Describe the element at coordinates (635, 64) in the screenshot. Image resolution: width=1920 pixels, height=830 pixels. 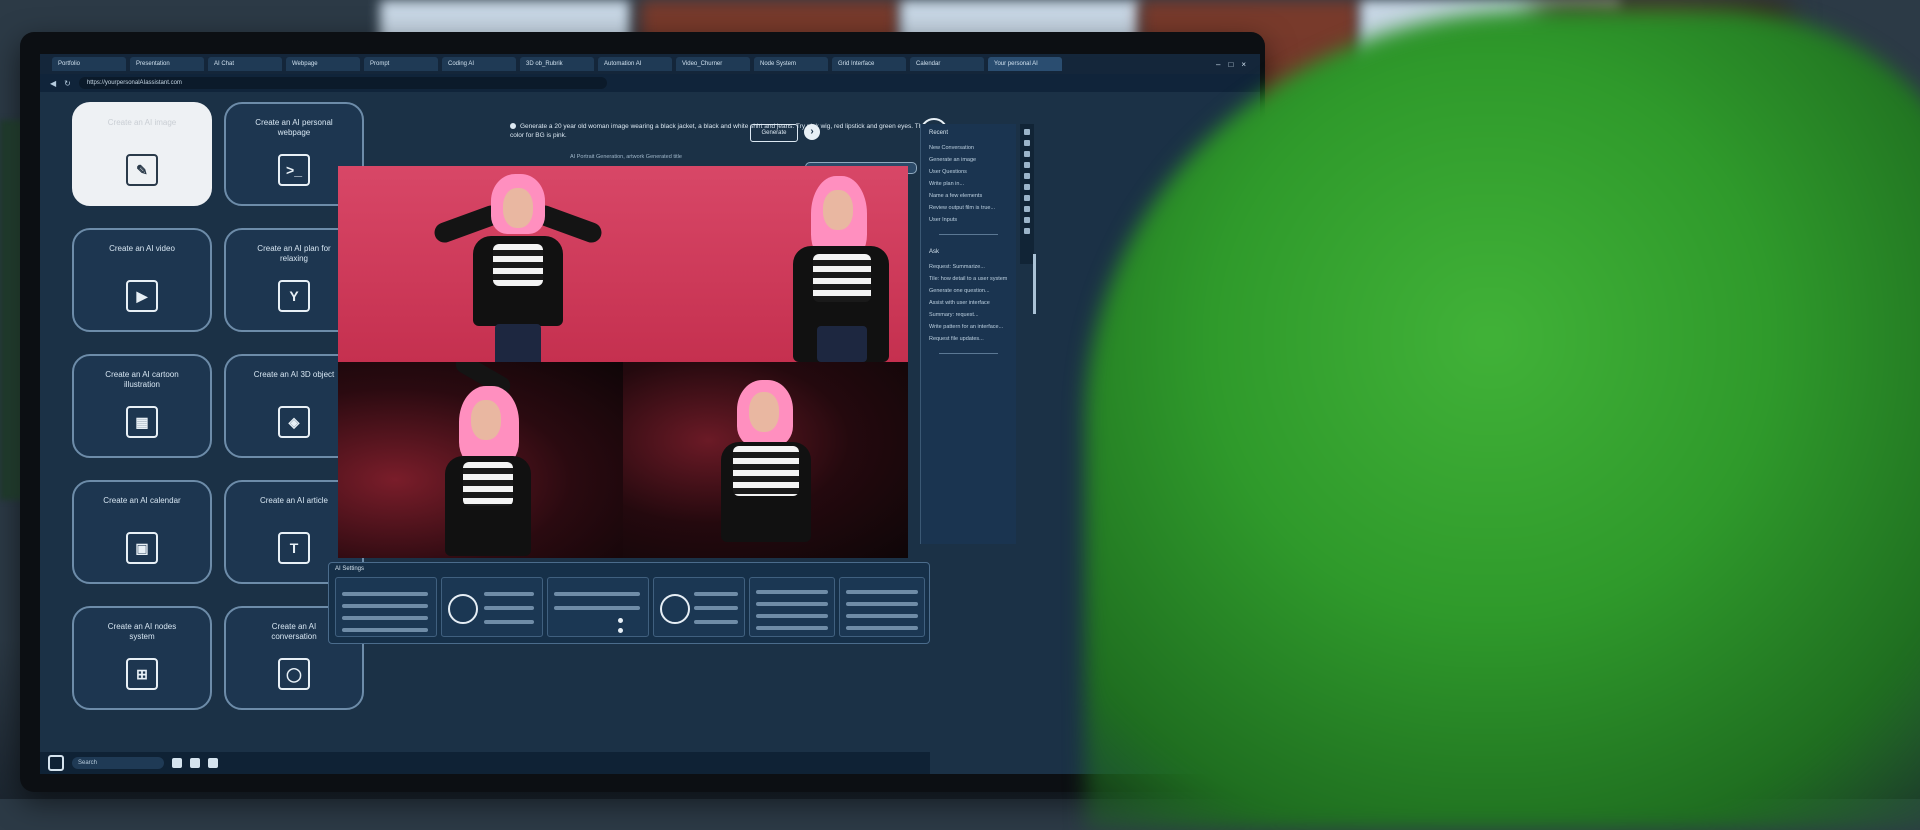
I see `browser-tab: Automation AI` at that location.